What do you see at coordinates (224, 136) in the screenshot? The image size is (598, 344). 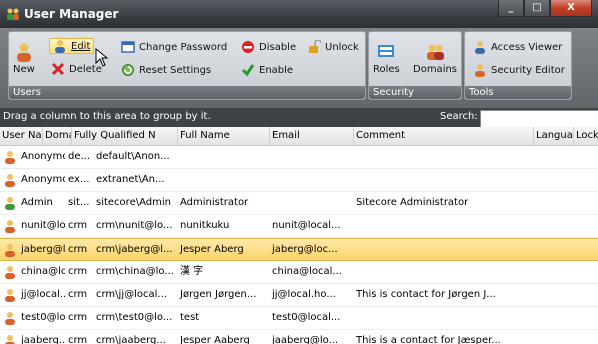 I see `column-full-name: Full Name` at bounding box center [224, 136].